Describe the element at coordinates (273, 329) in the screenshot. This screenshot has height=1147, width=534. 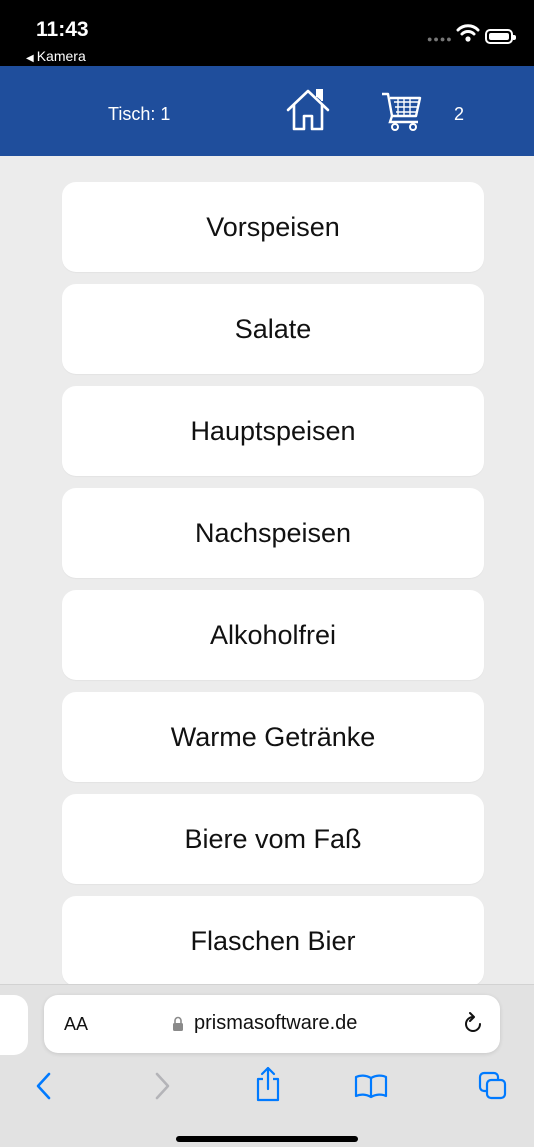
I see `category-button-salate: Salate` at that location.